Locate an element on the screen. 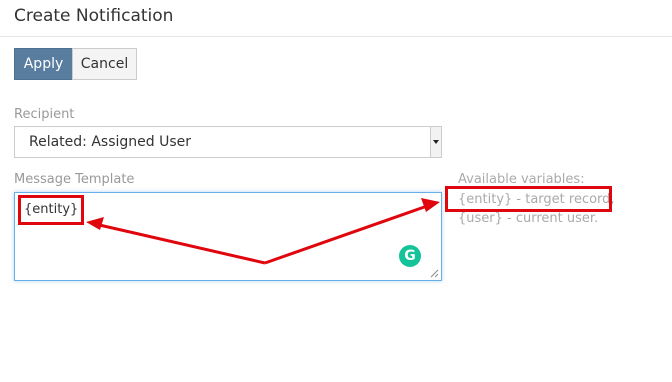  annotation-arrowhead-right is located at coordinates (430, 205).